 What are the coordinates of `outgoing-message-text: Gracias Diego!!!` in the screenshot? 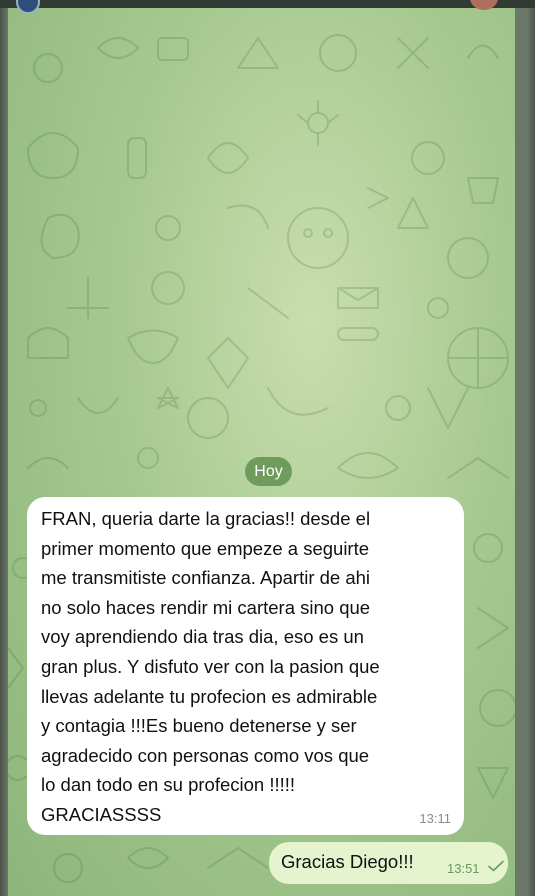 It's located at (347, 861).